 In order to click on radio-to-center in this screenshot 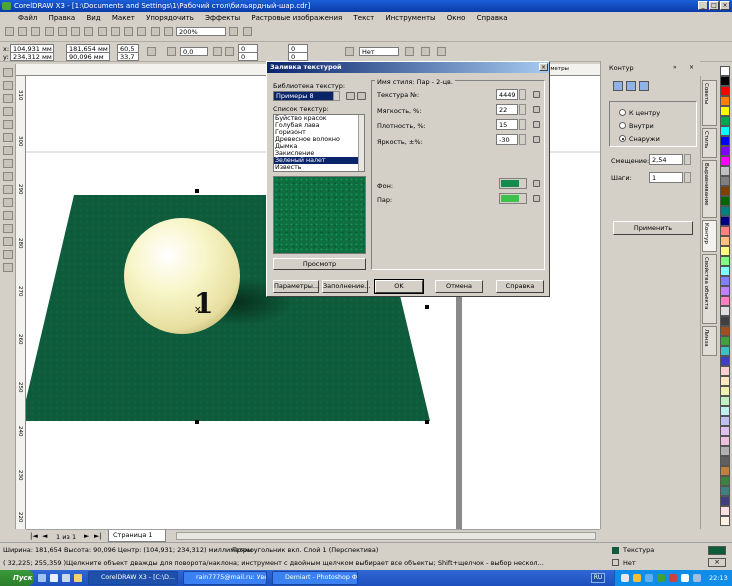, I will do `click(622, 112)`.